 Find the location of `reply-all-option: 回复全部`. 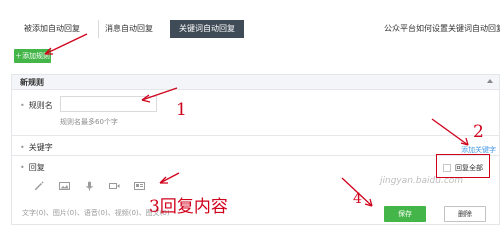

reply-all-option: 回复全部 is located at coordinates (463, 168).